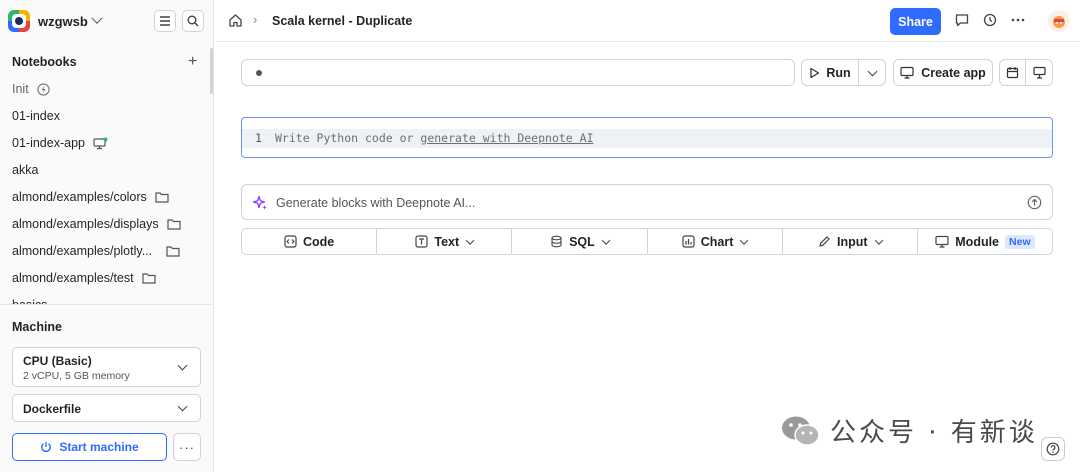 The height and width of the screenshot is (472, 1080). I want to click on sidebar-item-01-index-app: 01-index-app, so click(60, 143).